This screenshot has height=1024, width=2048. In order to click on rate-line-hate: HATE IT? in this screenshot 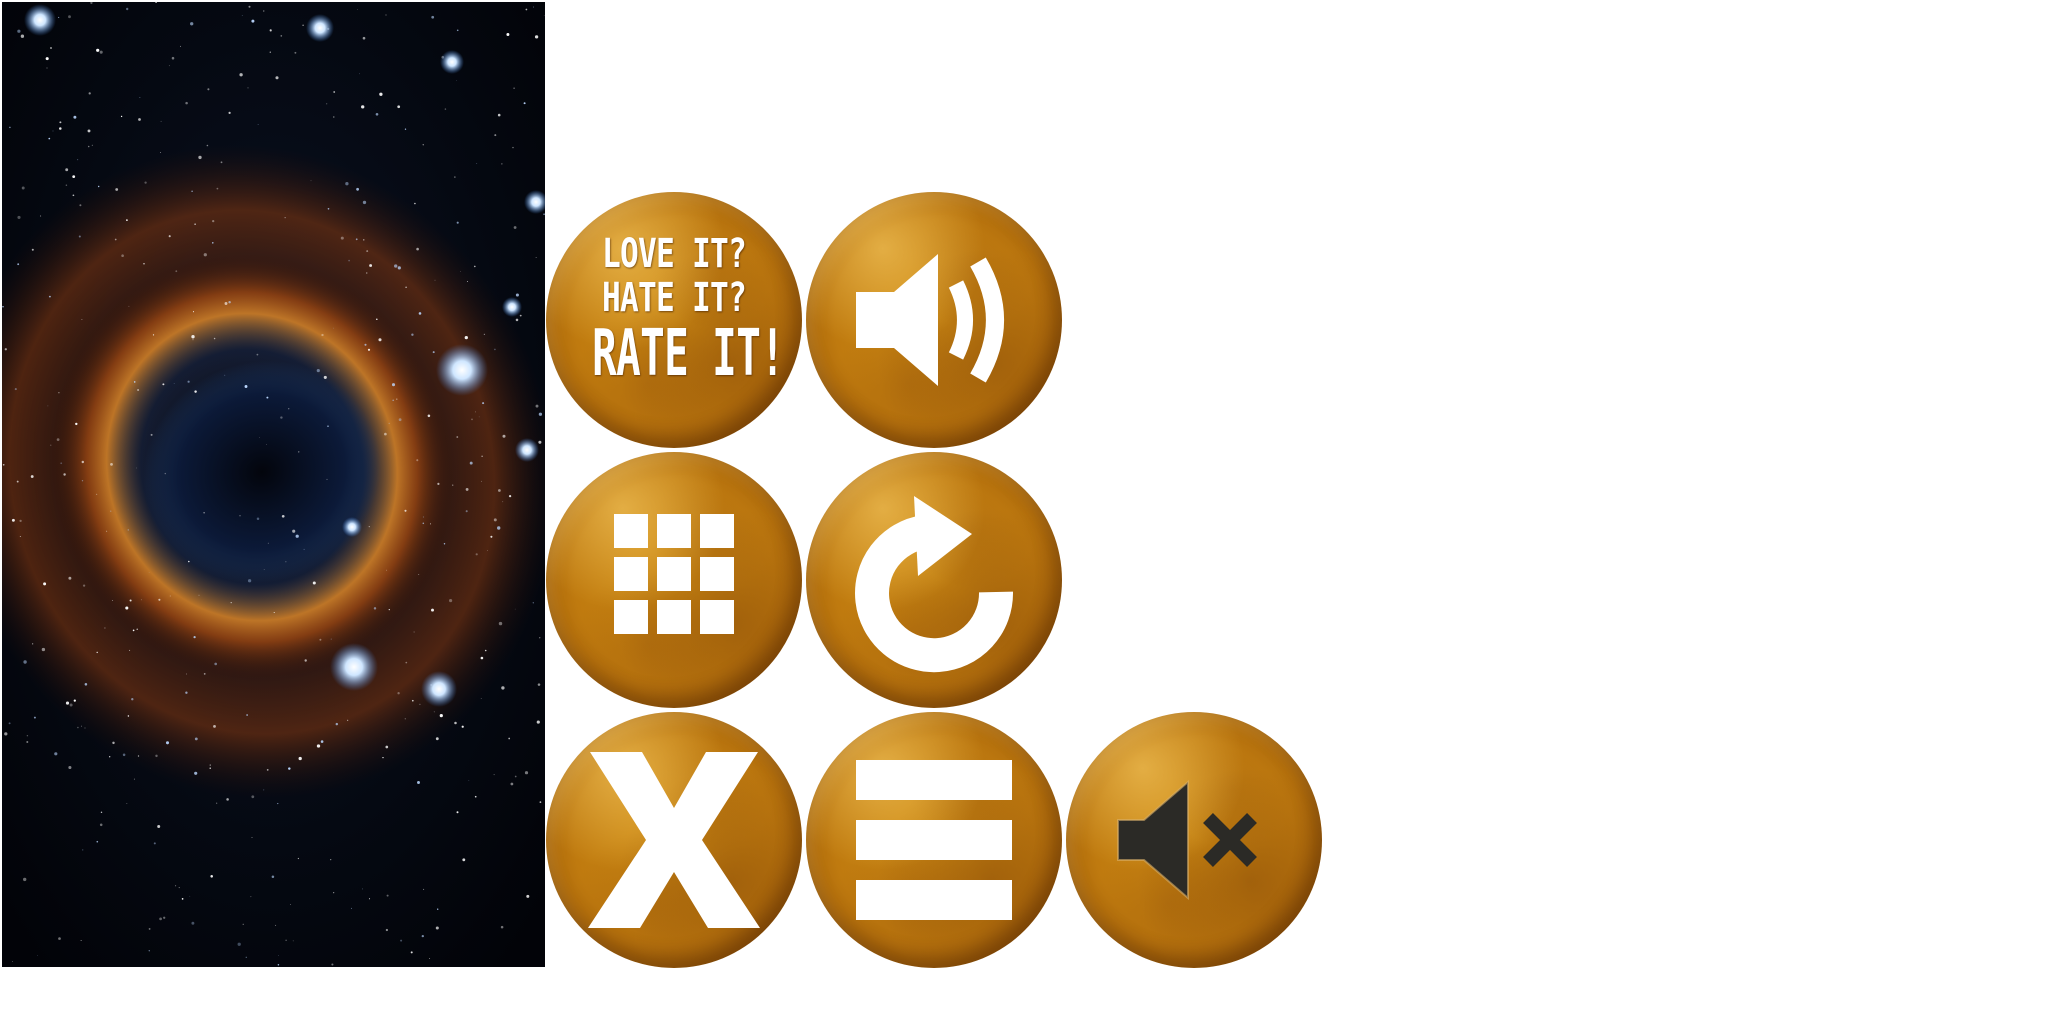, I will do `click(674, 298)`.